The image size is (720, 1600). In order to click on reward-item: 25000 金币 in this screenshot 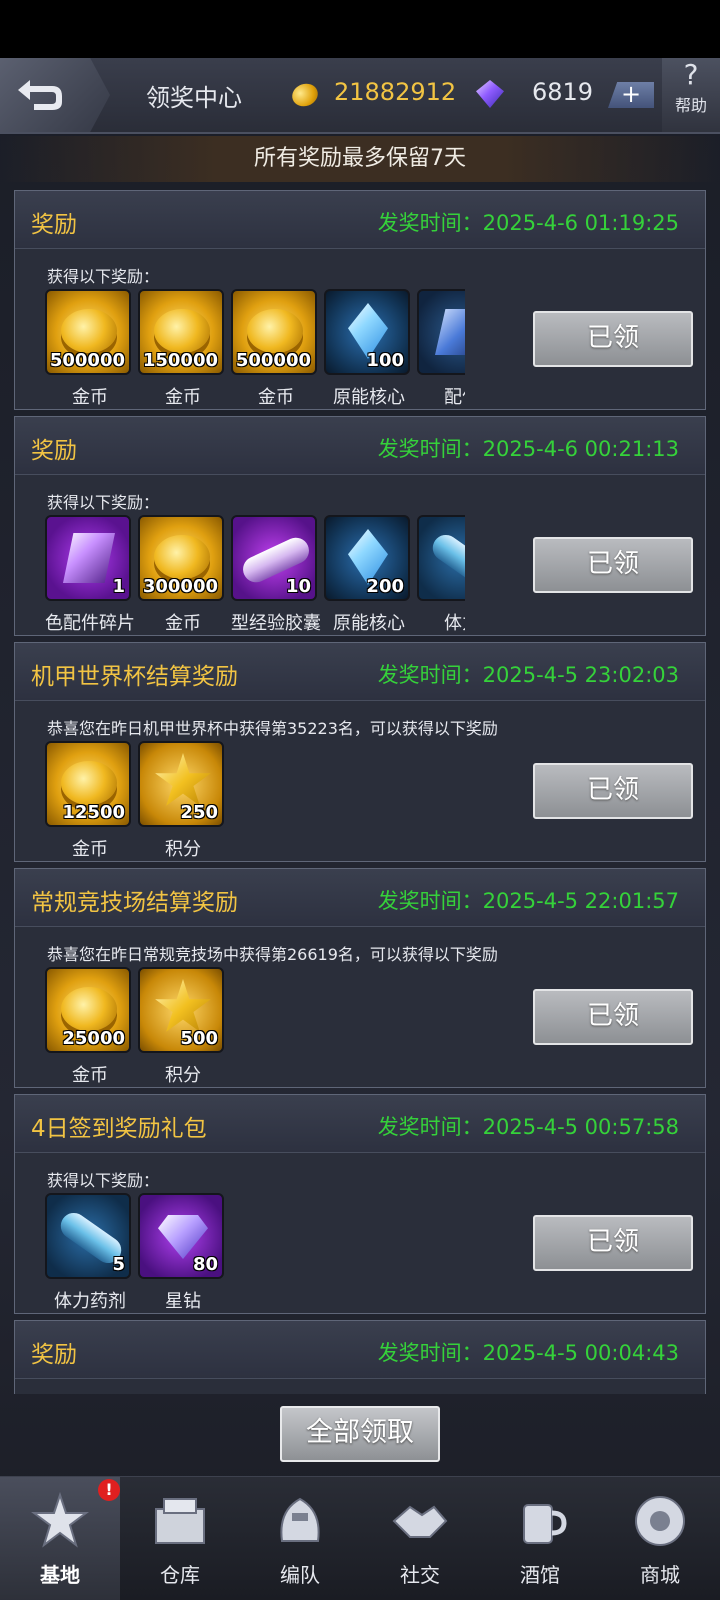, I will do `click(89, 1027)`.